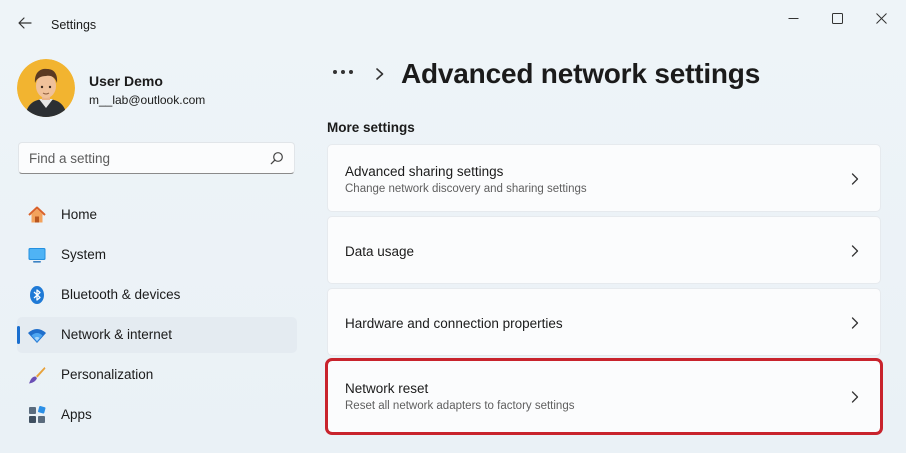 This screenshot has height=453, width=906. What do you see at coordinates (84, 254) in the screenshot?
I see `sidebar-item-label: System` at bounding box center [84, 254].